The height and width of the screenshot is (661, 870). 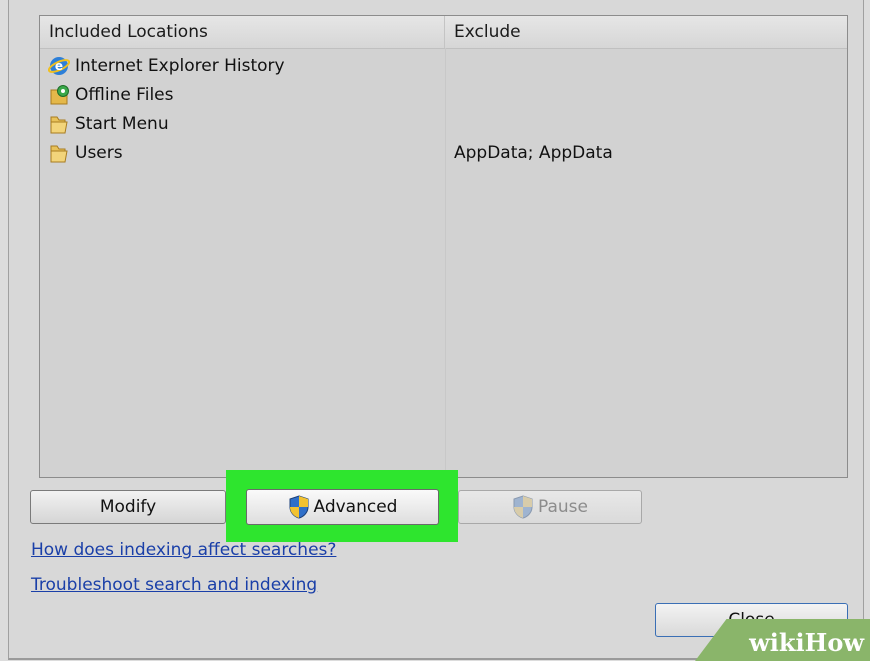 What do you see at coordinates (124, 95) in the screenshot?
I see `list-item-name: Offline Files` at bounding box center [124, 95].